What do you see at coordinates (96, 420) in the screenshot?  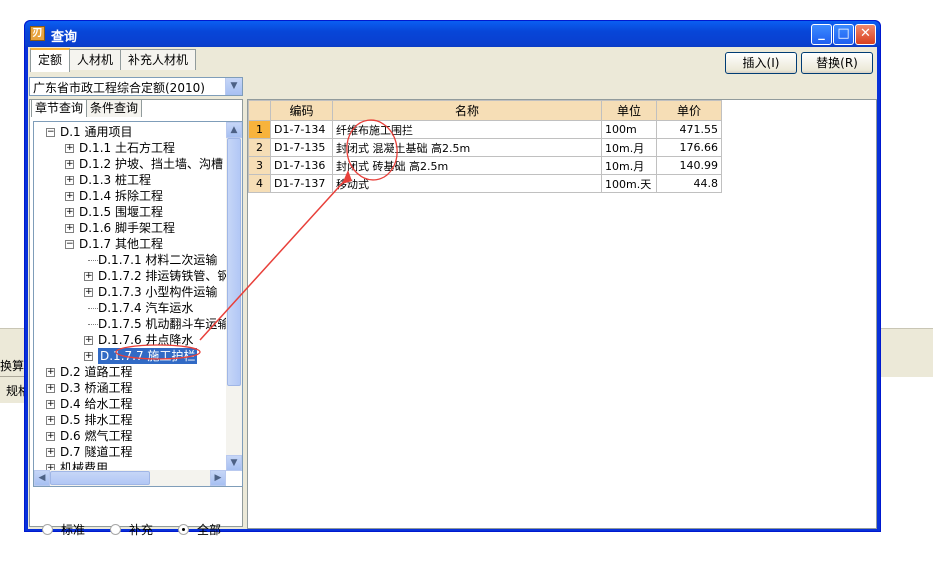 I see `tree-node-label: D.5 排水工程` at bounding box center [96, 420].